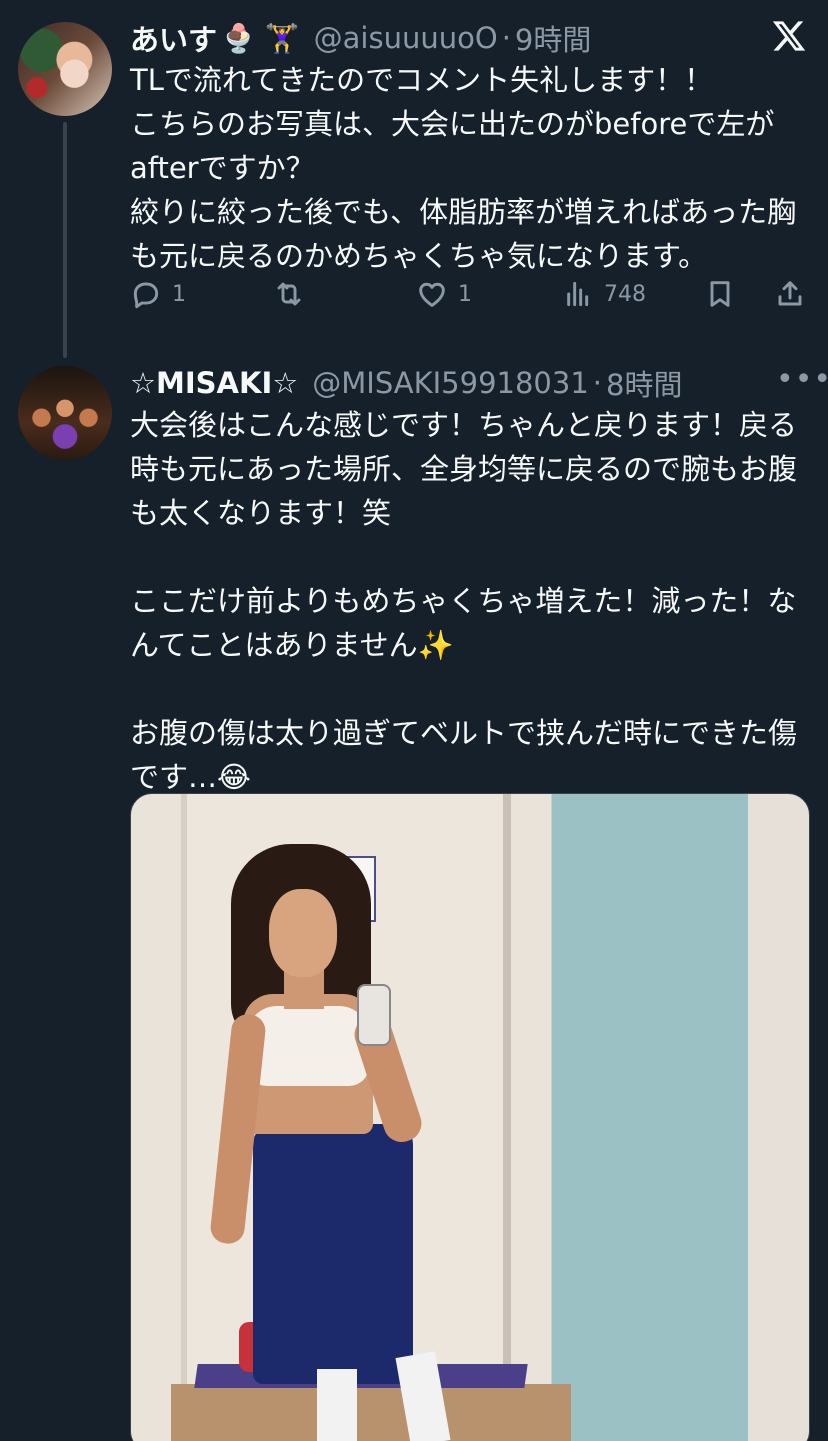 The width and height of the screenshot is (828, 1441). I want to click on photo-phone, so click(374, 1015).